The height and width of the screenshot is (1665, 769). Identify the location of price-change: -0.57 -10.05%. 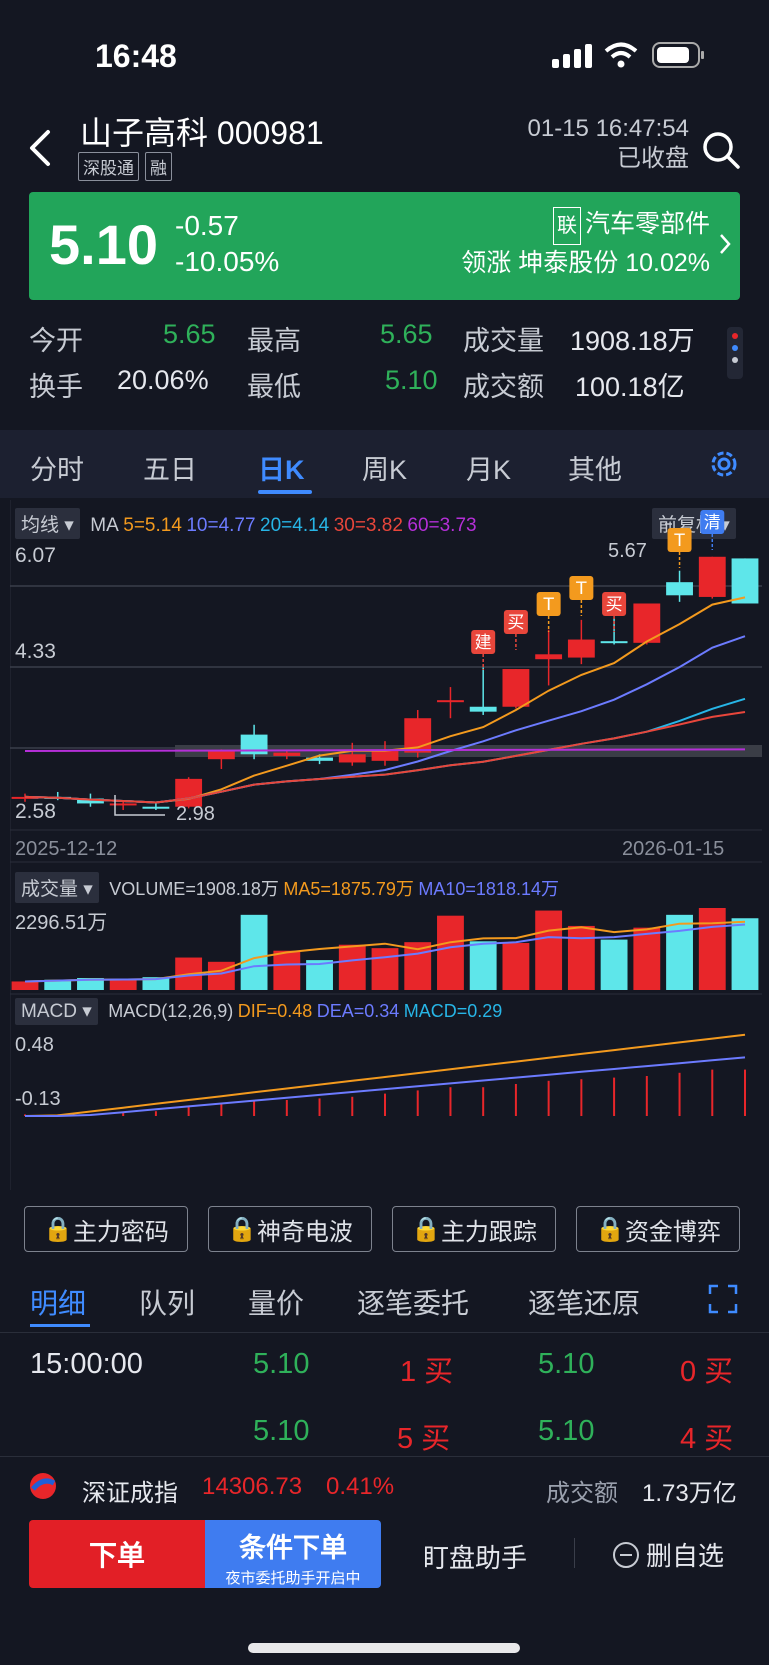
(227, 244).